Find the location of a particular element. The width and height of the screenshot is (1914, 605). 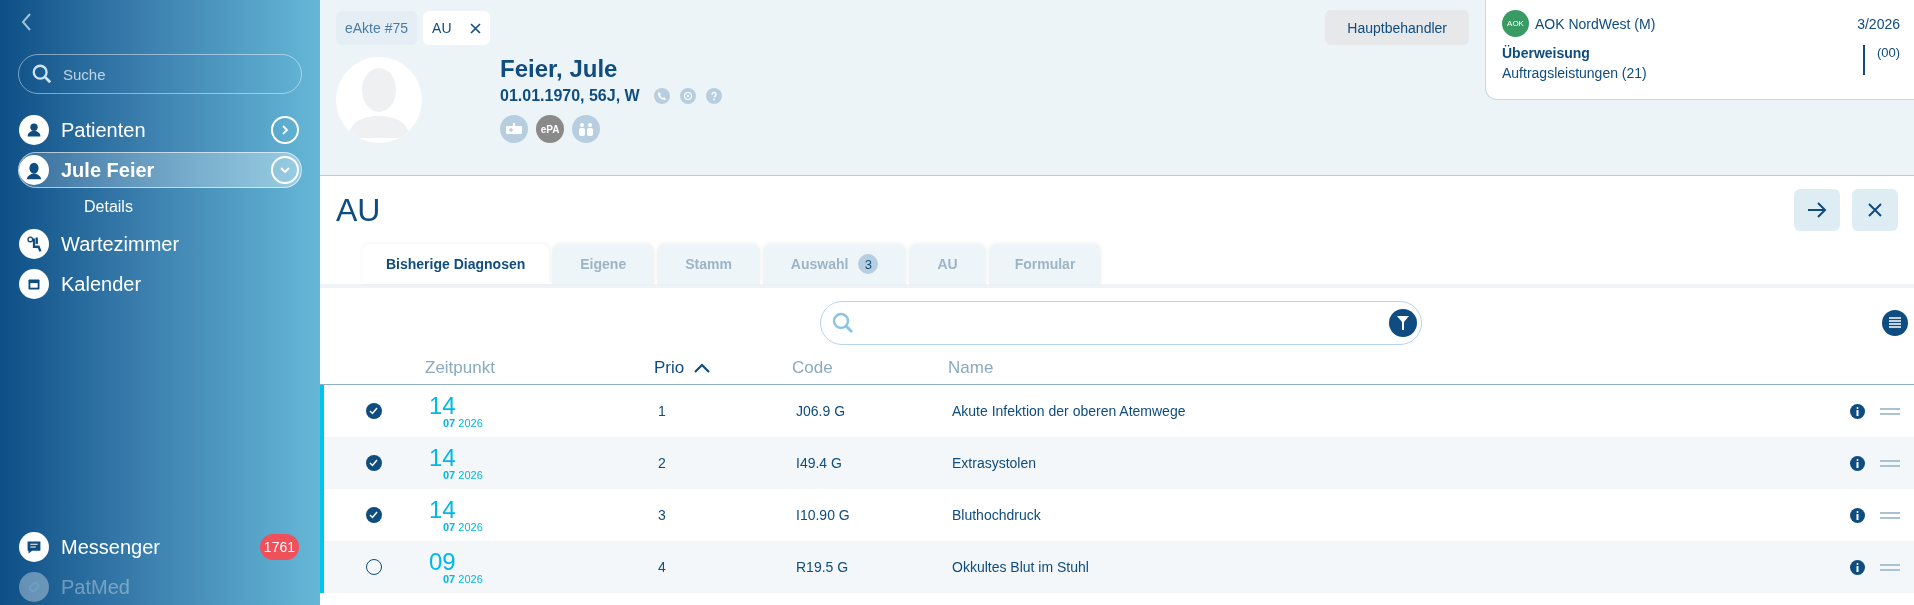

nav-item: Wartezimmer is located at coordinates (160, 244).